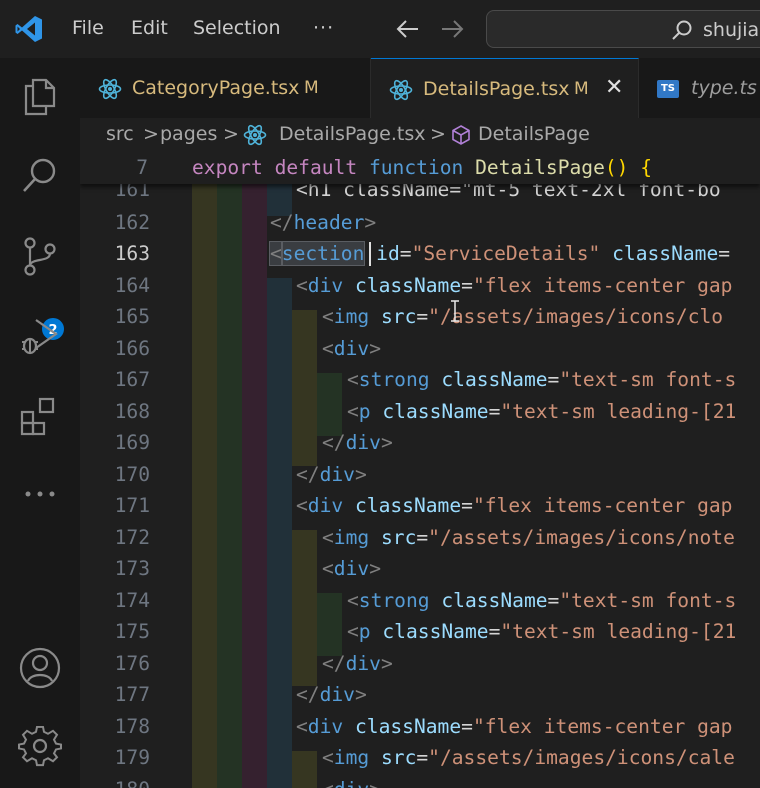  What do you see at coordinates (132, 222) in the screenshot?
I see `line-number: 162` at bounding box center [132, 222].